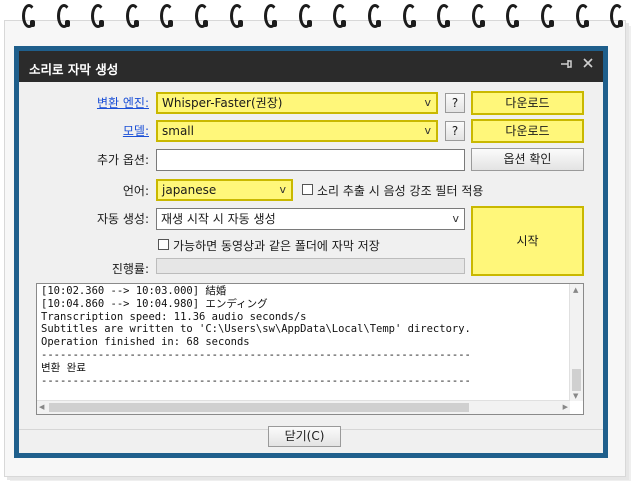 This screenshot has height=481, width=631. Describe the element at coordinates (84, 102) in the screenshot. I see `engine-label: 변환 엔진:` at that location.